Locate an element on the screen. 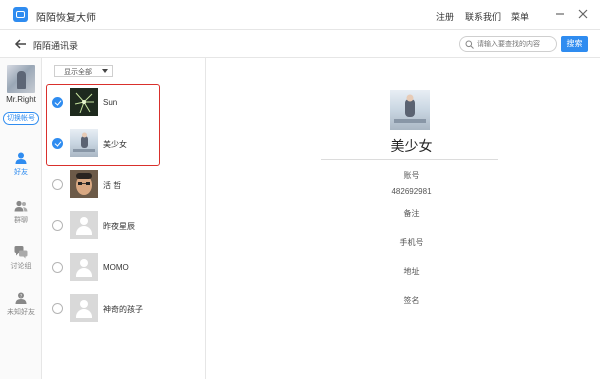 The width and height of the screenshot is (600, 379). search-input is located at coordinates (516, 44).